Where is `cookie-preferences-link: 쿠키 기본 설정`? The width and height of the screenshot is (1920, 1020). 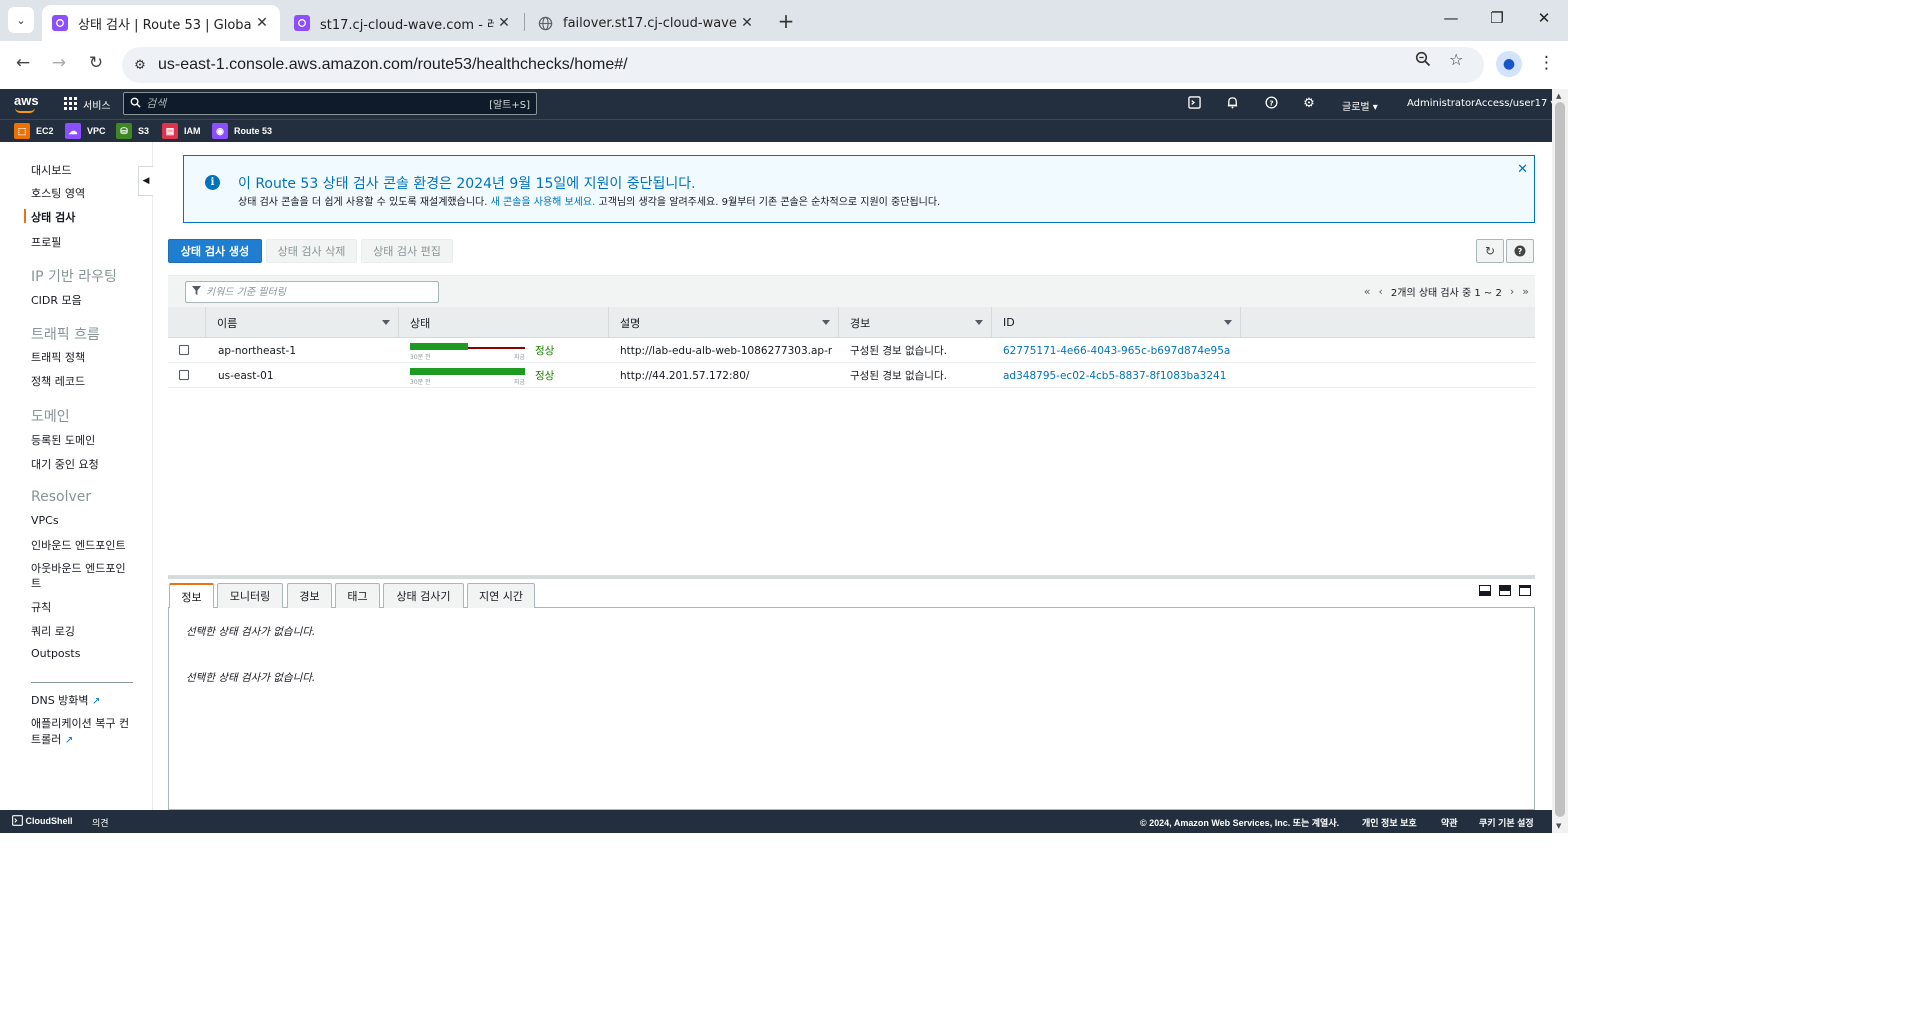 cookie-preferences-link: 쿠키 기본 설정 is located at coordinates (1506, 822).